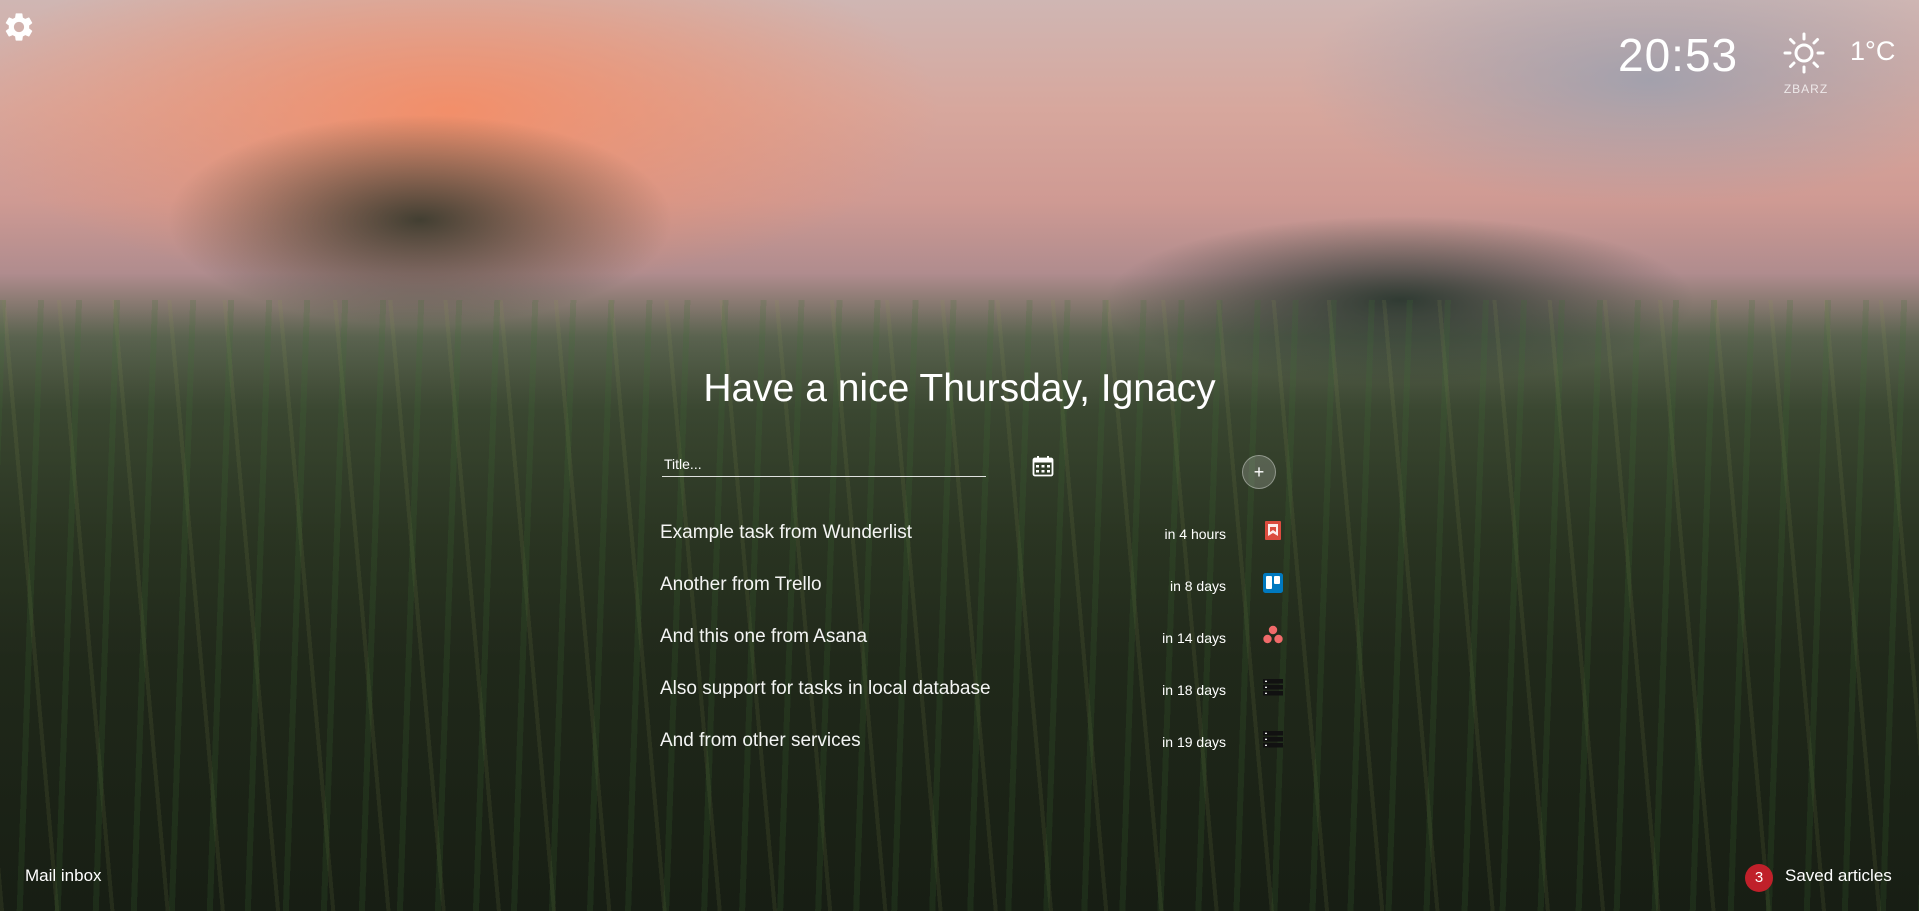 This screenshot has width=1919, height=911. What do you see at coordinates (1806, 89) in the screenshot?
I see `weather-location: ZBARZ` at bounding box center [1806, 89].